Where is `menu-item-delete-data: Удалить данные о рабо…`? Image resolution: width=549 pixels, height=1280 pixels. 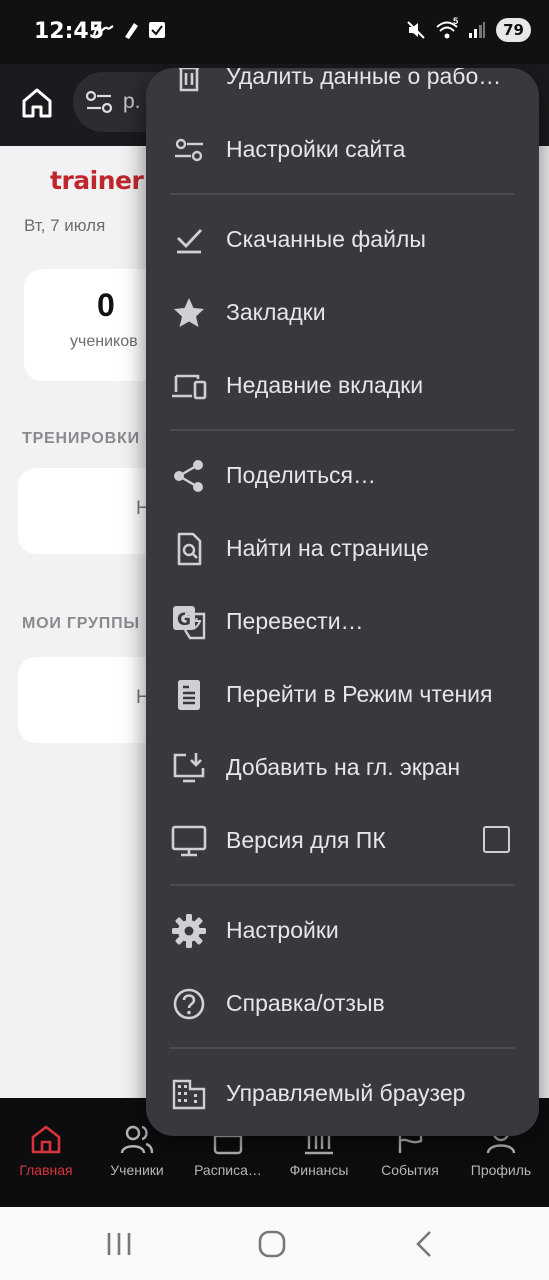
menu-item-delete-data: Удалить данные о рабо… is located at coordinates (342, 90).